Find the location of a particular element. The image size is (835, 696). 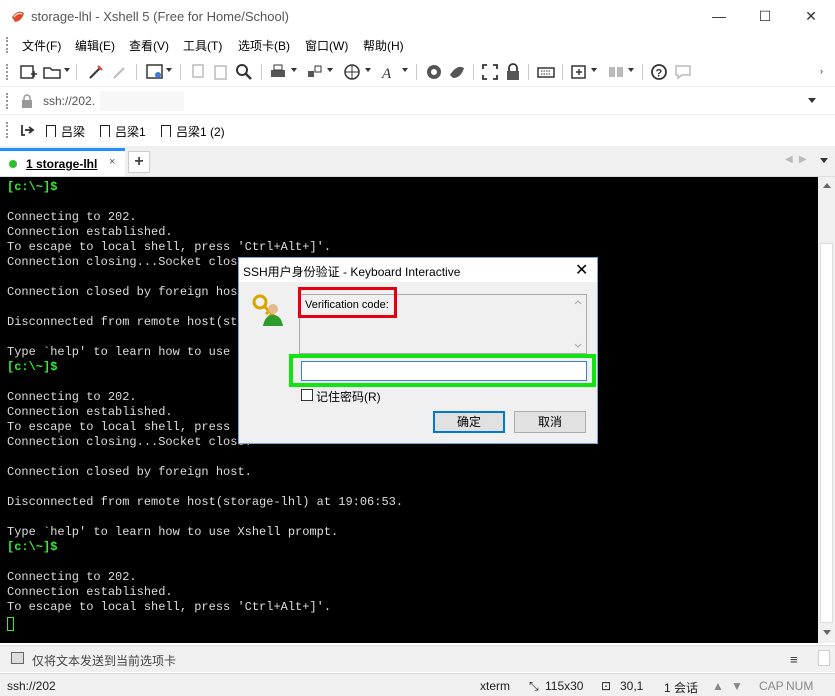

status-session-up-icon: ▲ is located at coordinates (718, 686).